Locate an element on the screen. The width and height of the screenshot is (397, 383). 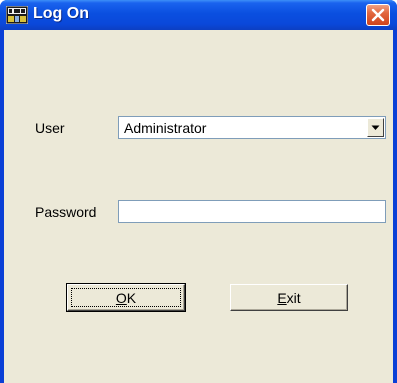
close-button is located at coordinates (378, 15).